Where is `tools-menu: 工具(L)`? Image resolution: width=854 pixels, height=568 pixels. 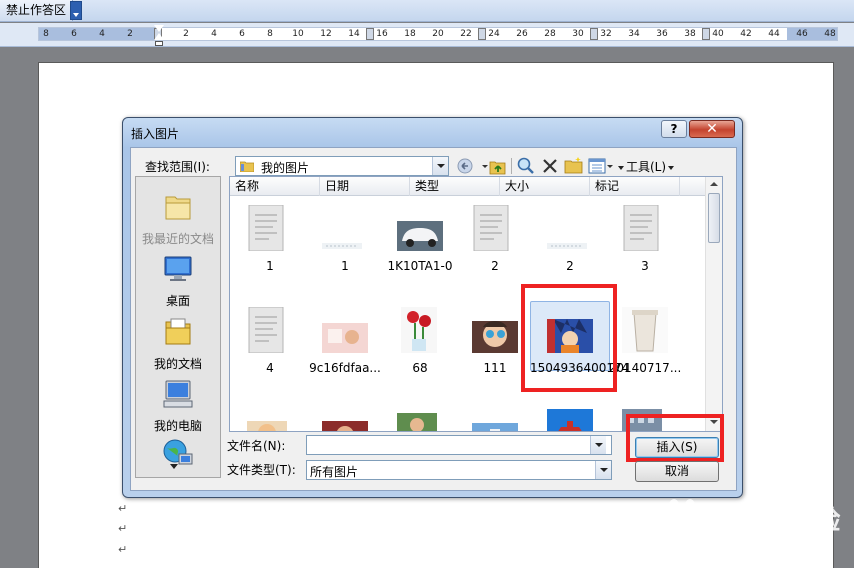
tools-menu: 工具(L) is located at coordinates (646, 166).